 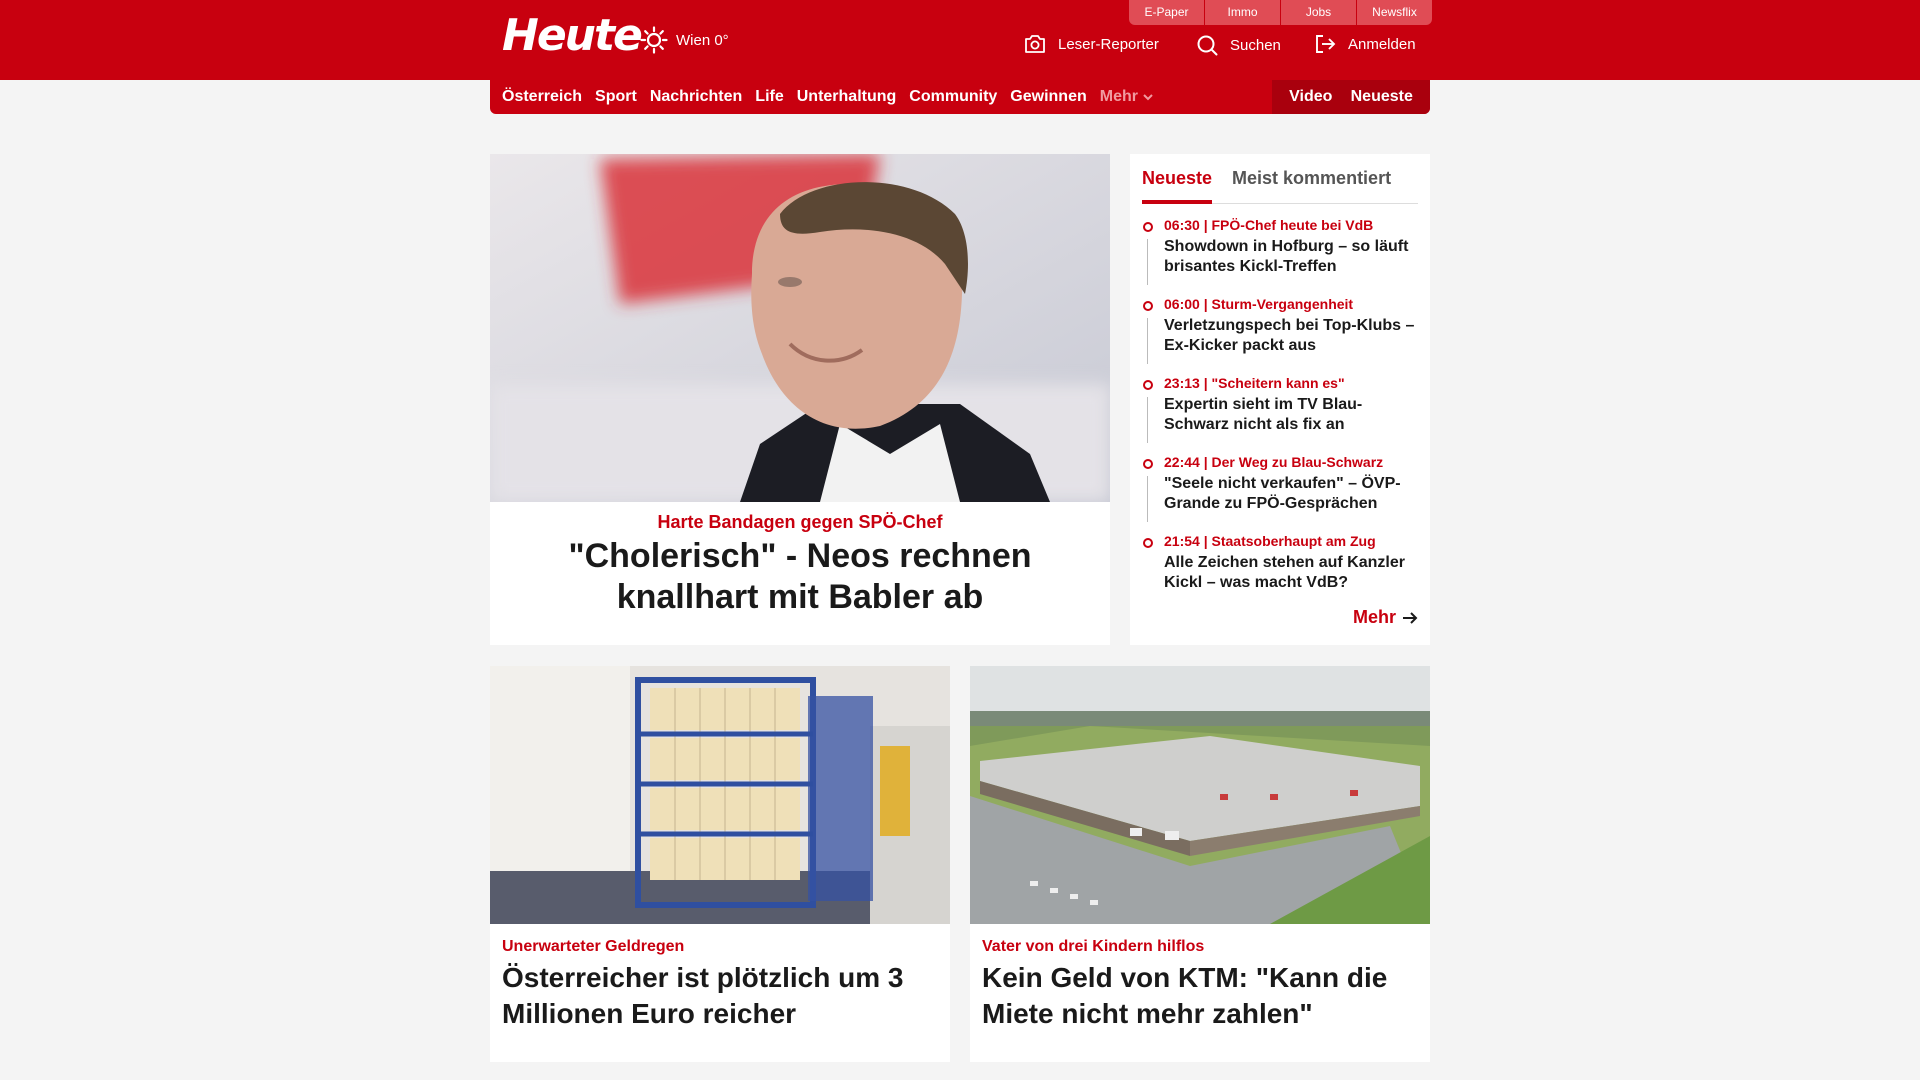 What do you see at coordinates (1254, 383) in the screenshot?
I see `ticker-item-kicker: 23:13 | "Scheitern kann es"` at bounding box center [1254, 383].